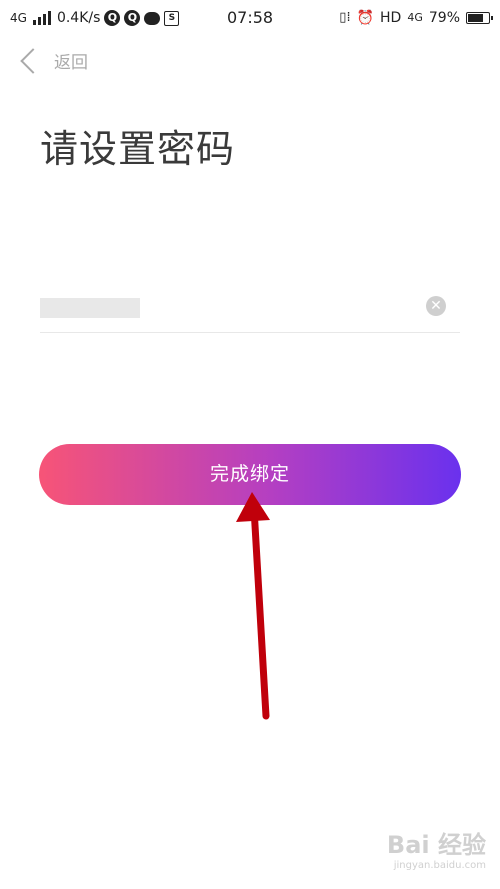 This screenshot has width=500, height=889. What do you see at coordinates (436, 845) in the screenshot?
I see `watermark-brand: Bai 经验` at bounding box center [436, 845].